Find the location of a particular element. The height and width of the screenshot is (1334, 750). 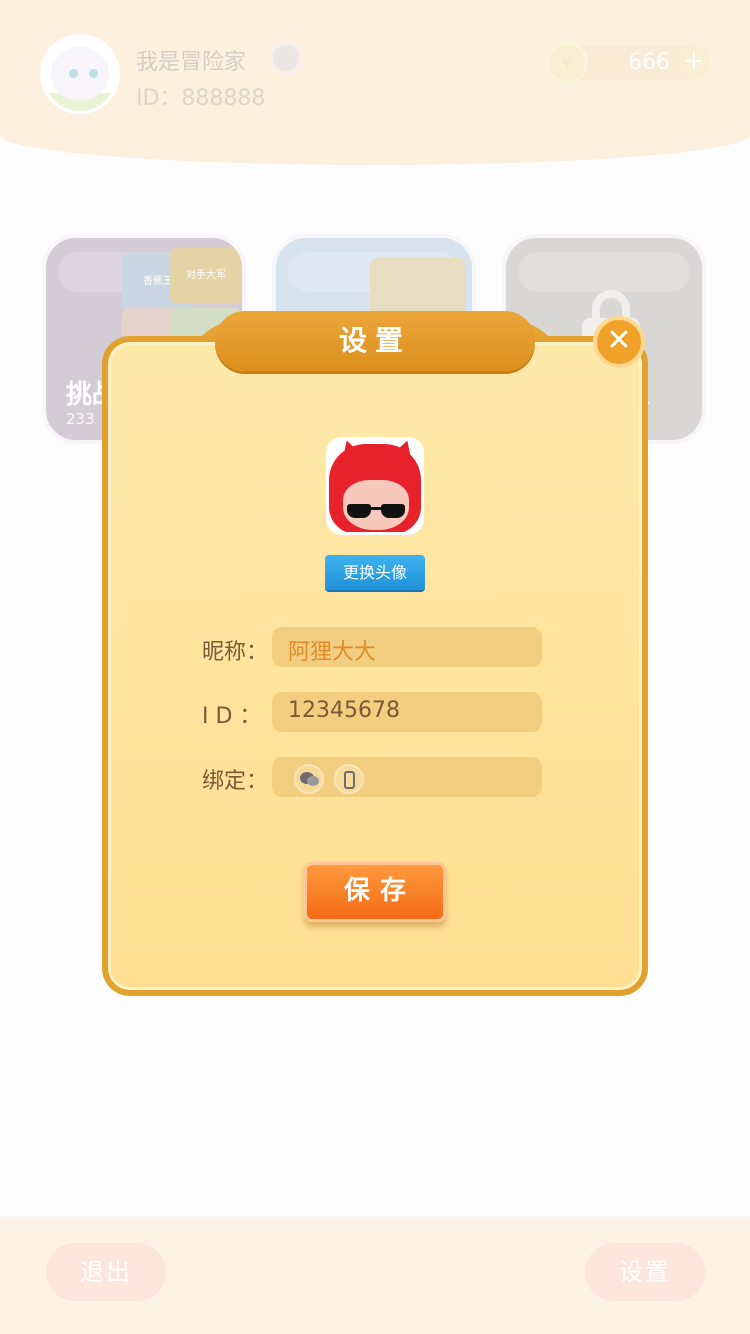

close-icon: ✕ is located at coordinates (619, 342).